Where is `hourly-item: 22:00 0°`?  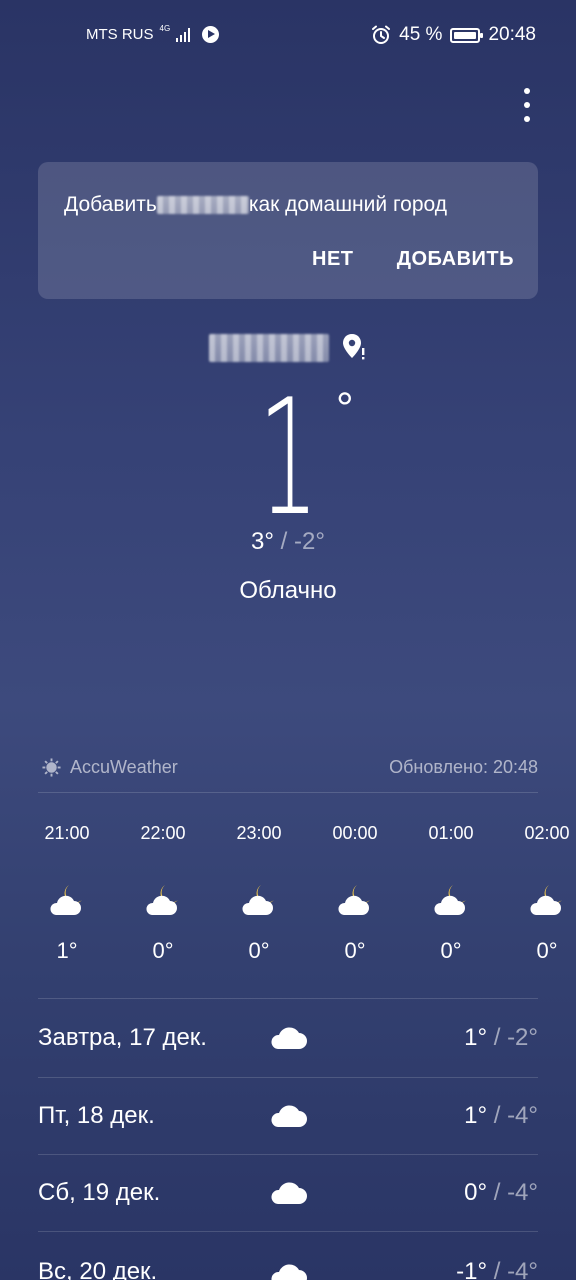 hourly-item: 22:00 0° is located at coordinates (163, 891).